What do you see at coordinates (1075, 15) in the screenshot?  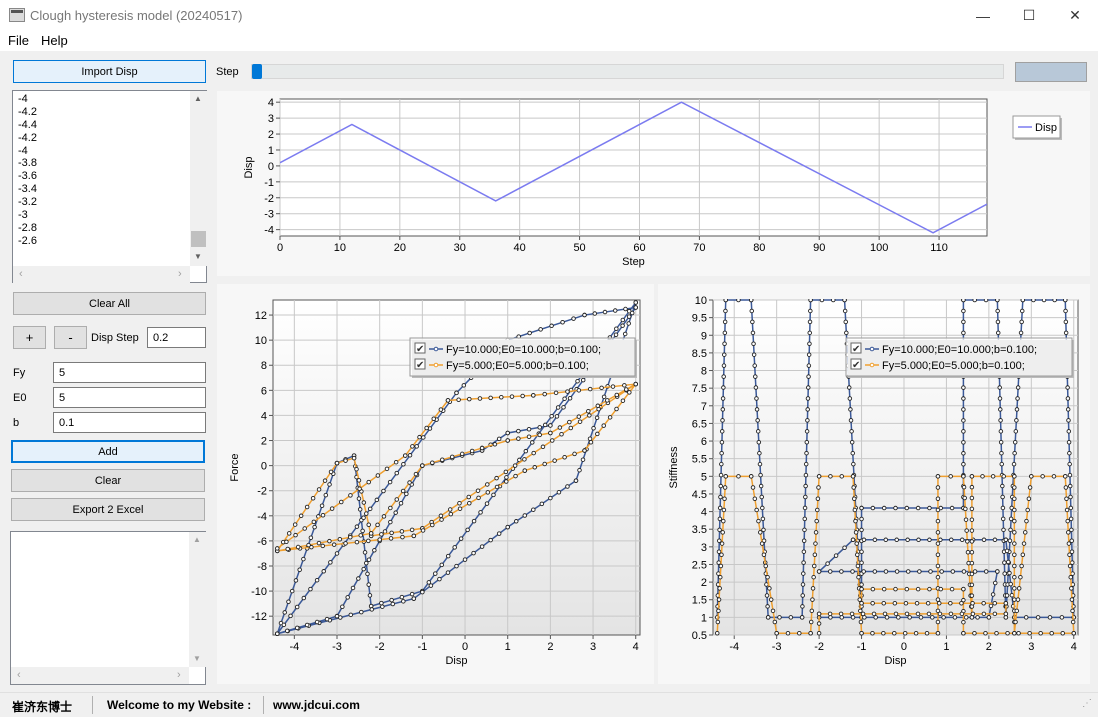 I see `close-button: ✕` at bounding box center [1075, 15].